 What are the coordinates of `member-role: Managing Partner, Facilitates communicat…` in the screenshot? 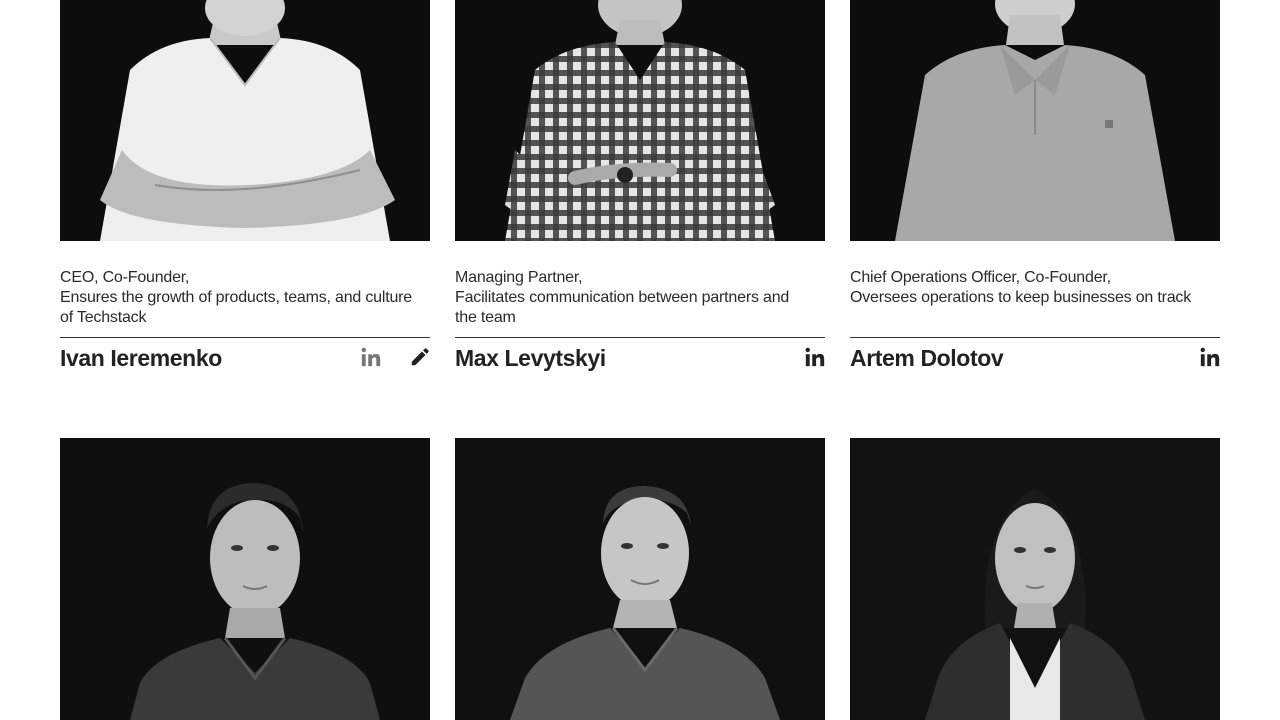 It's located at (630, 298).